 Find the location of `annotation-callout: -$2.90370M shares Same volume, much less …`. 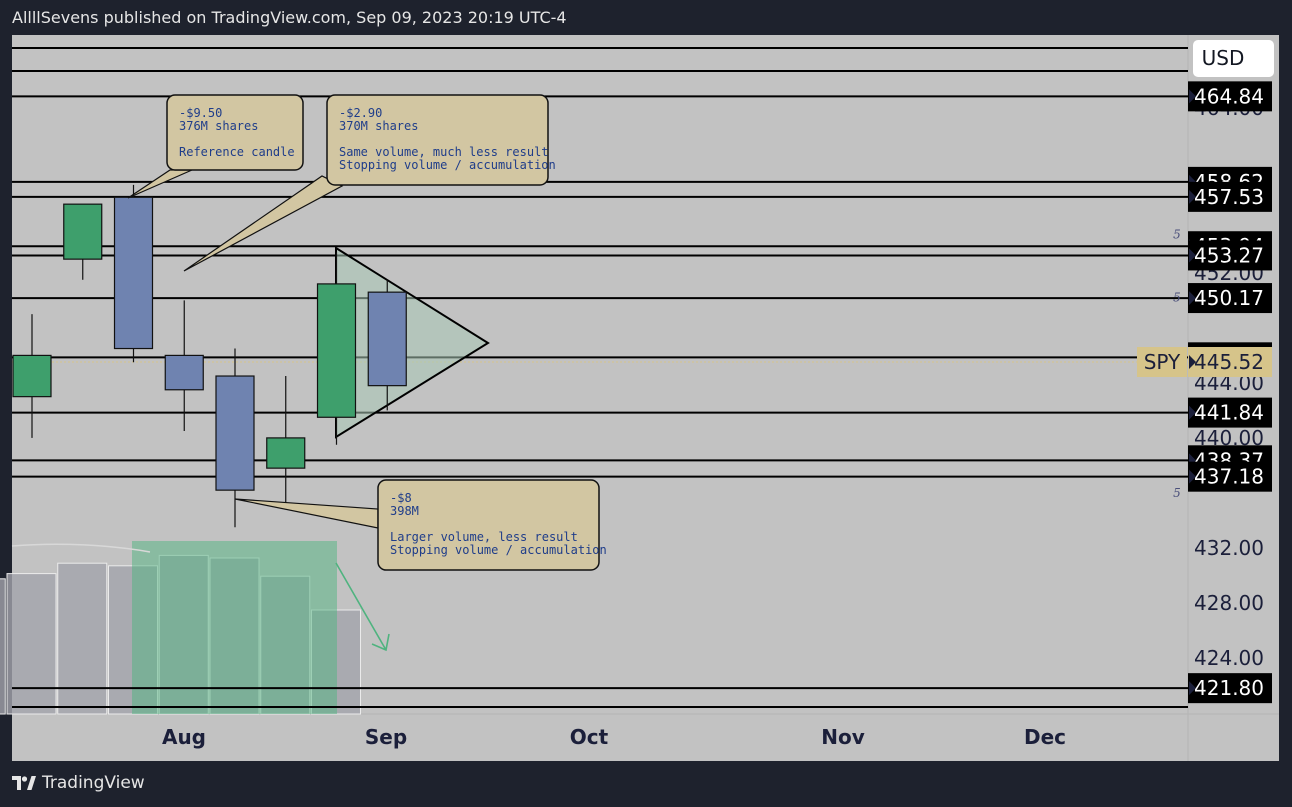

annotation-callout: -$2.90370M shares Same volume, much less … is located at coordinates (441, 140).